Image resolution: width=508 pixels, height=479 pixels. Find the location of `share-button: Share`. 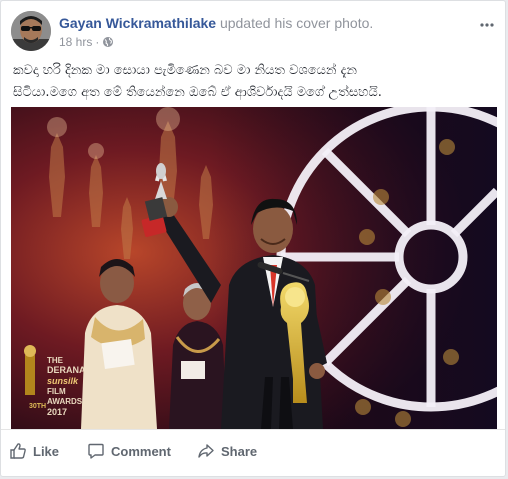

share-button: Share is located at coordinates (227, 452).